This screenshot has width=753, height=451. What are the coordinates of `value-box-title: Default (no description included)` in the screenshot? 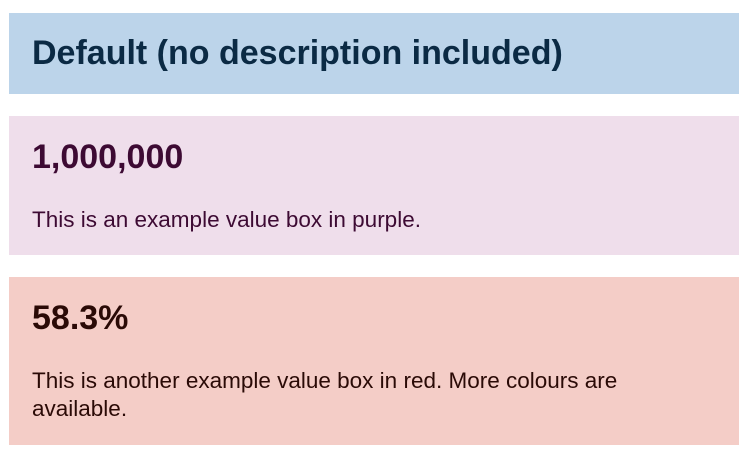 It's located at (297, 53).